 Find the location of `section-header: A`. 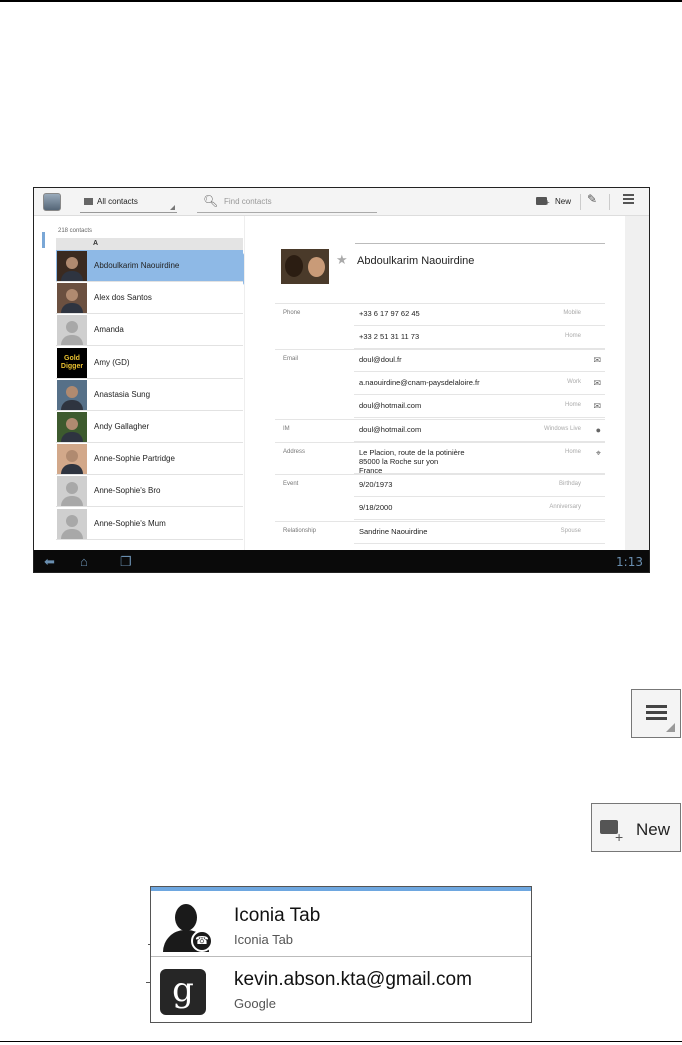

section-header: A is located at coordinates (149, 244).